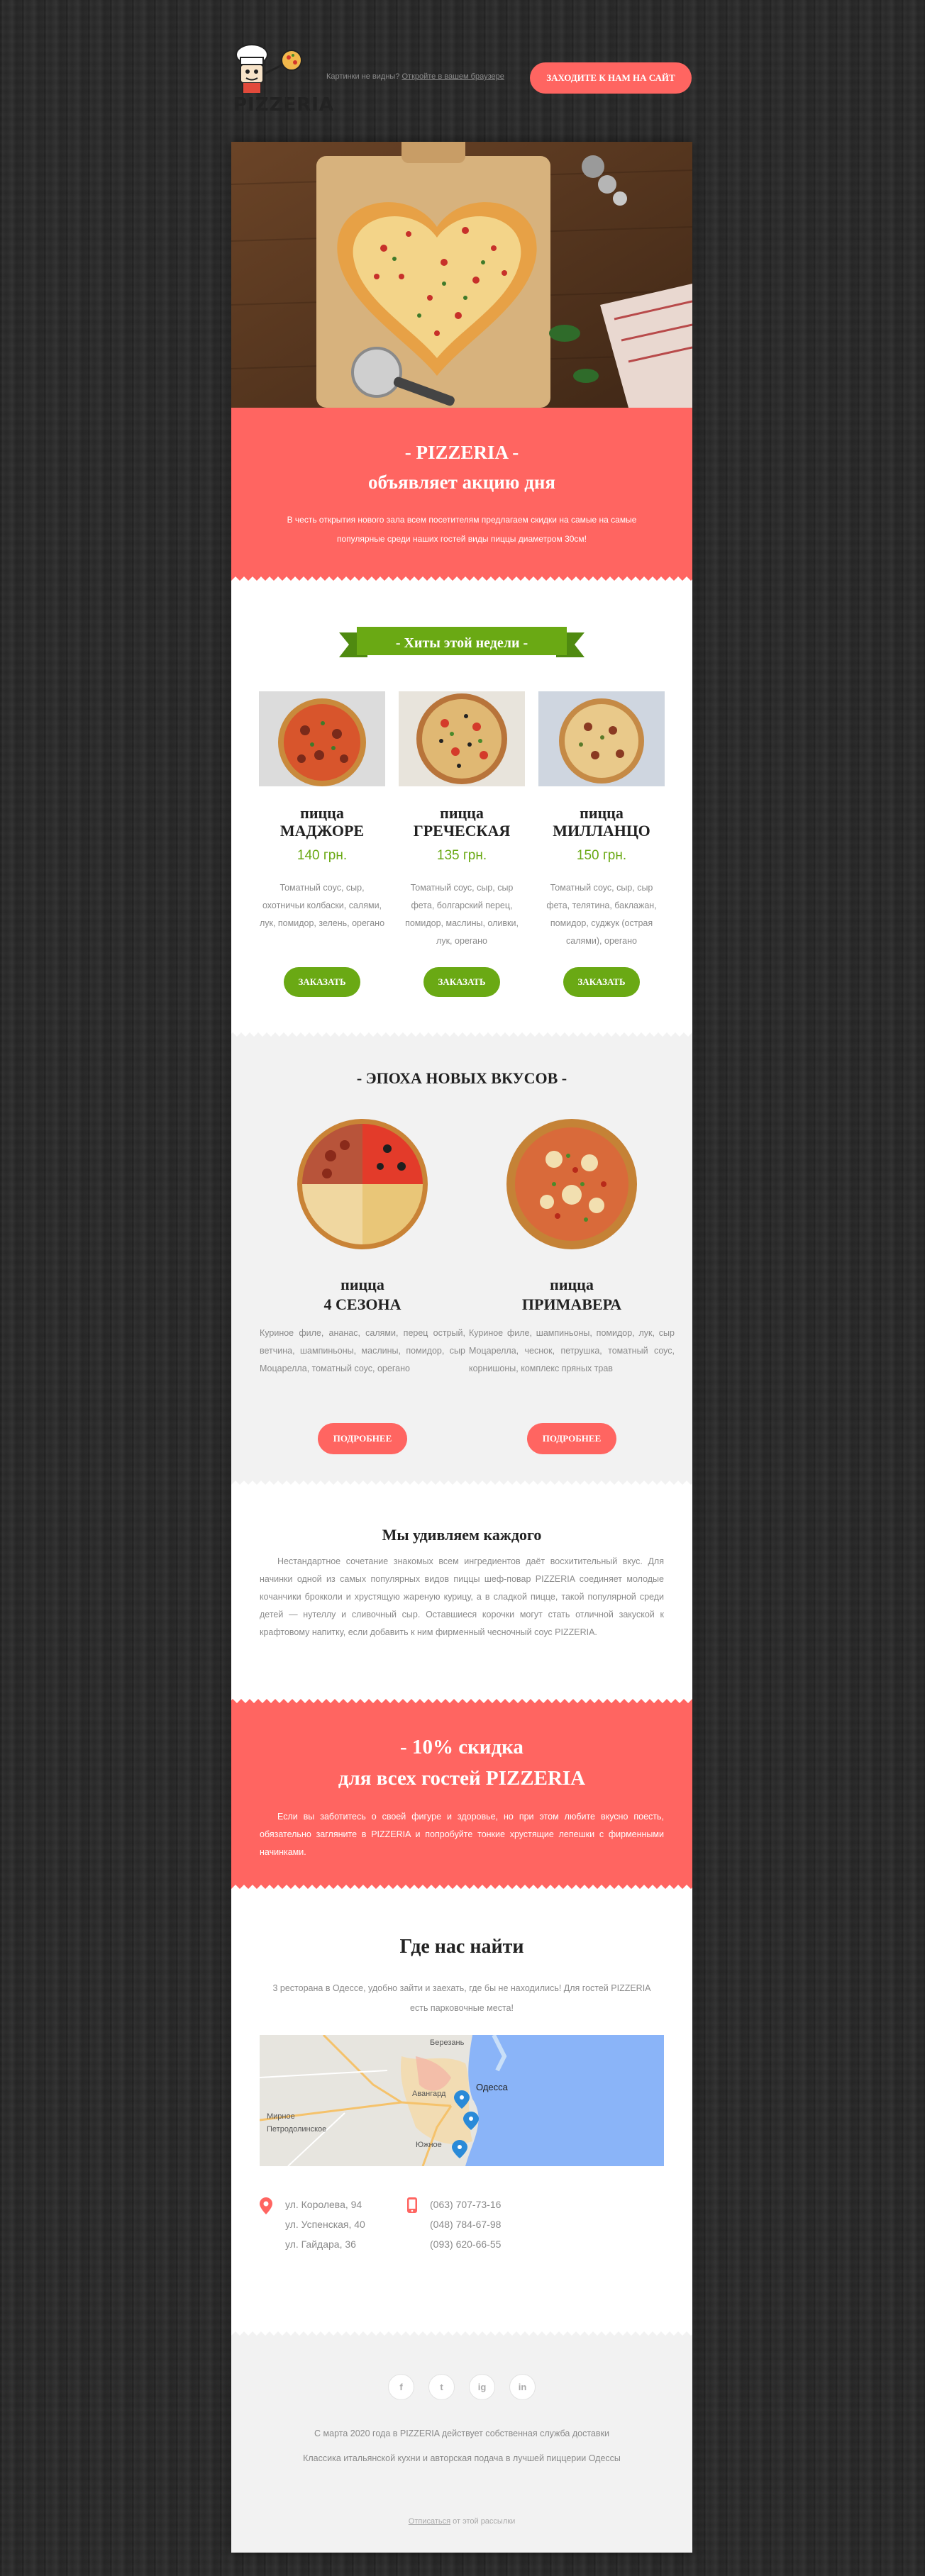 The image size is (925, 2576). I want to click on unsubscribe: Отписаться от этой рассылки, so click(461, 2521).